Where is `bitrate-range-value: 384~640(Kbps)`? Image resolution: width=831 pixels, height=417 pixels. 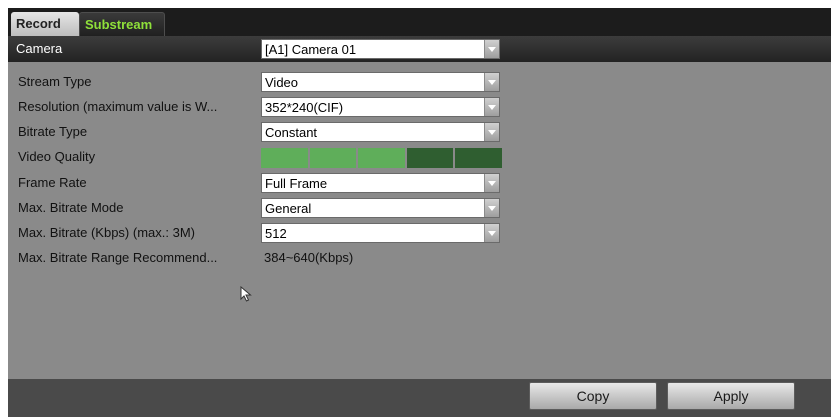
bitrate-range-value: 384~640(Kbps) is located at coordinates (309, 257).